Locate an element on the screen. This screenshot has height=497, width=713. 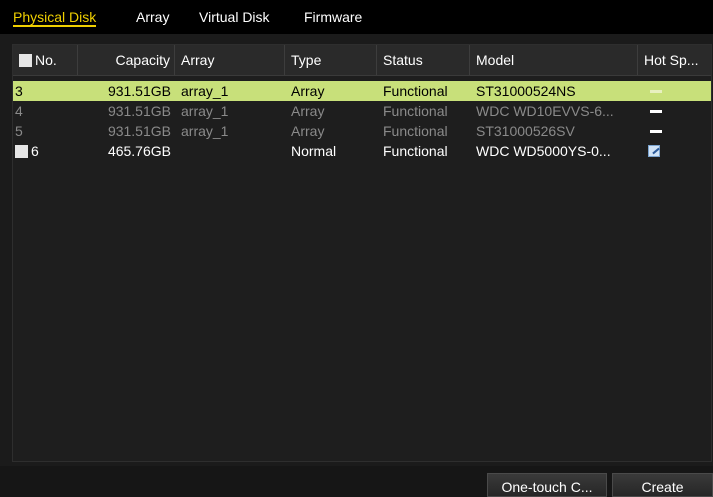
tab-firmware: Firmware is located at coordinates (333, 17).